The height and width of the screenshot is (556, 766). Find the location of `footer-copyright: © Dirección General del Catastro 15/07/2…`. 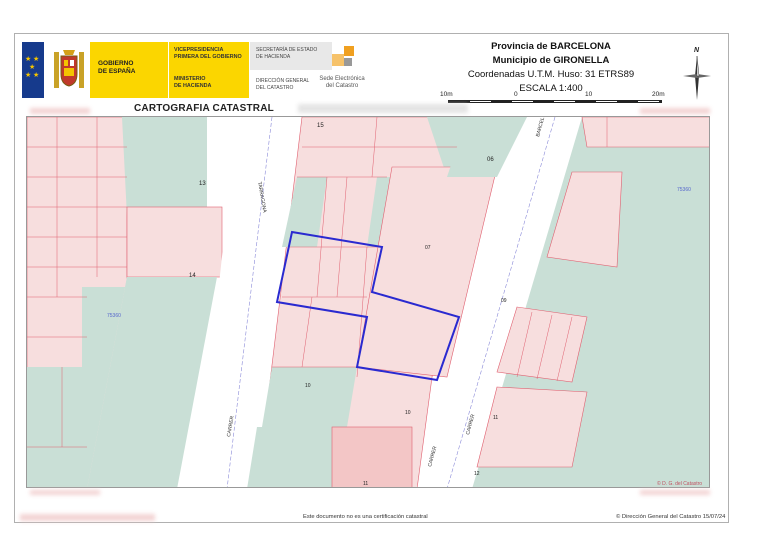

footer-copyright: © Dirección General del Catastro 15/07/2… is located at coordinates (671, 517).